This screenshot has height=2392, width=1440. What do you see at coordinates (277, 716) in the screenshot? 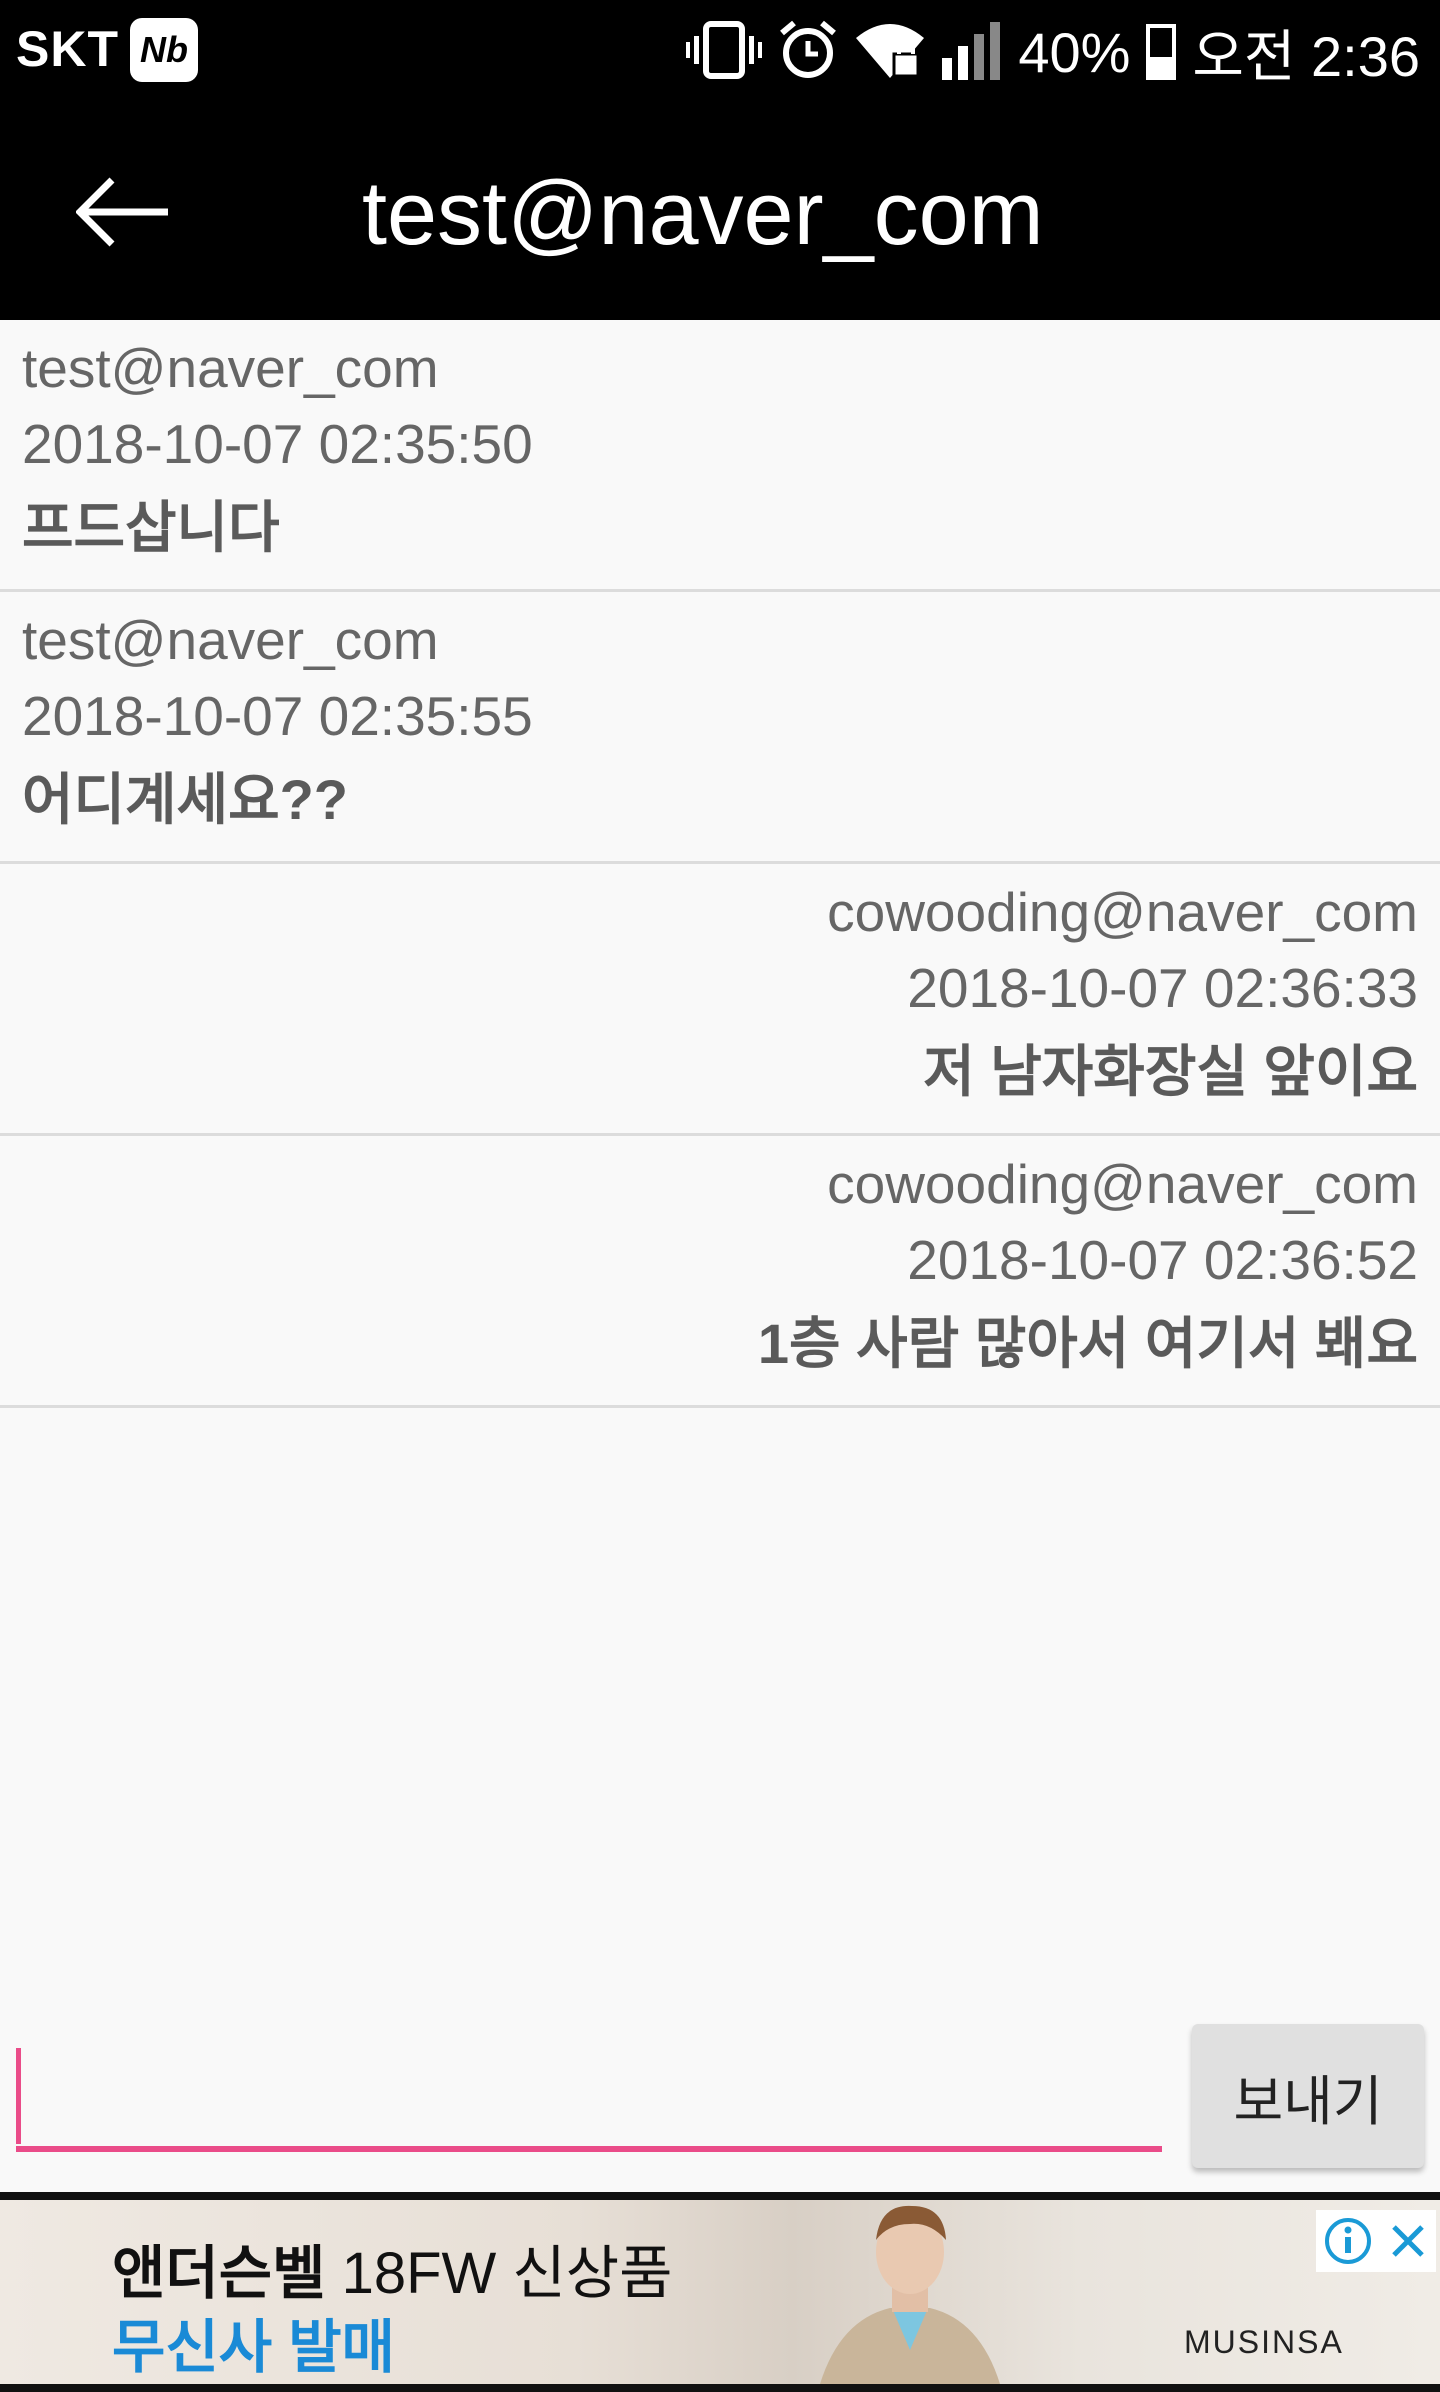
I see `message-time: 2018-10-07 02:35:55` at bounding box center [277, 716].